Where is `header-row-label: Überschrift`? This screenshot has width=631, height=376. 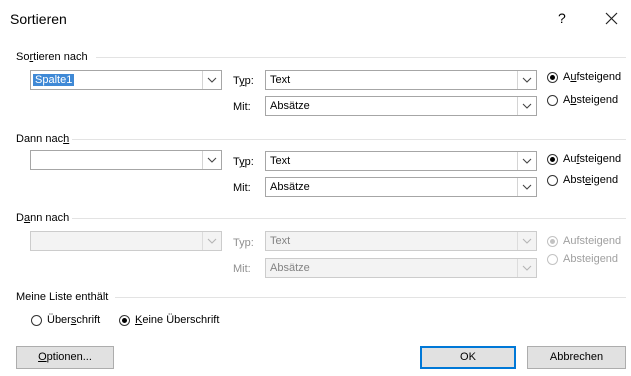 header-row-label: Überschrift is located at coordinates (74, 320).